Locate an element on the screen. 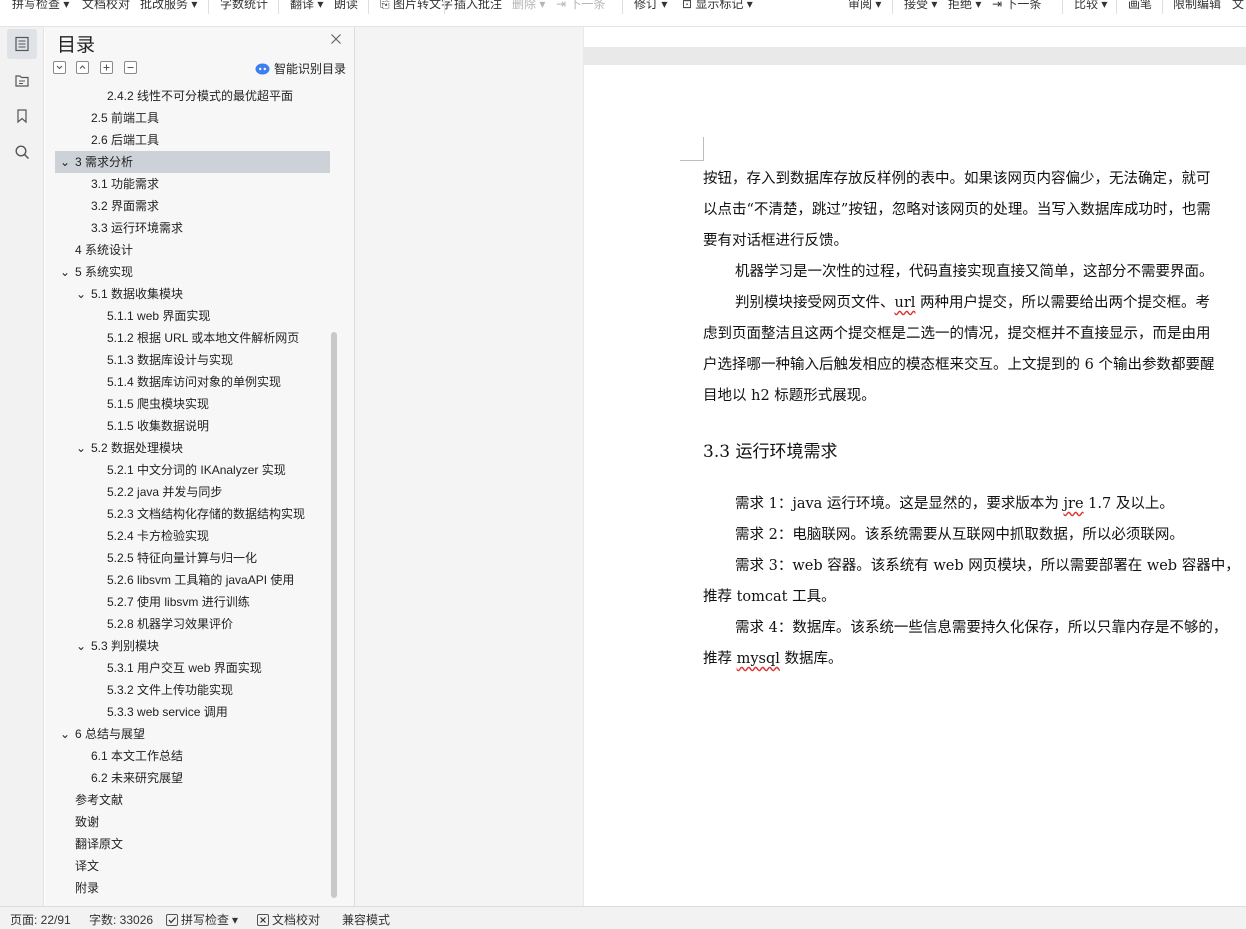 The height and width of the screenshot is (929, 1246). delete-comment-button: 删除 ▾ is located at coordinates (528, 6).